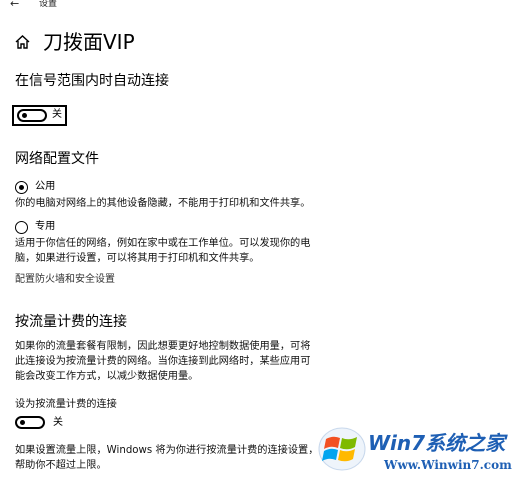 The height and width of the screenshot is (478, 514). What do you see at coordinates (58, 422) in the screenshot?
I see `metered-toggle-label: 关` at bounding box center [58, 422].